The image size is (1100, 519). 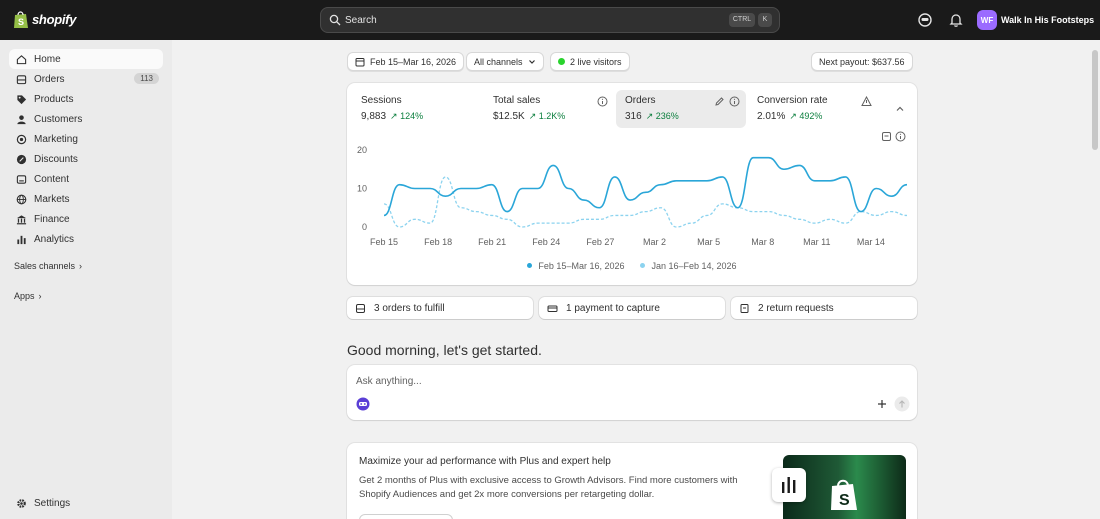 What do you see at coordinates (789, 485) in the screenshot?
I see `audiences-badge` at bounding box center [789, 485].